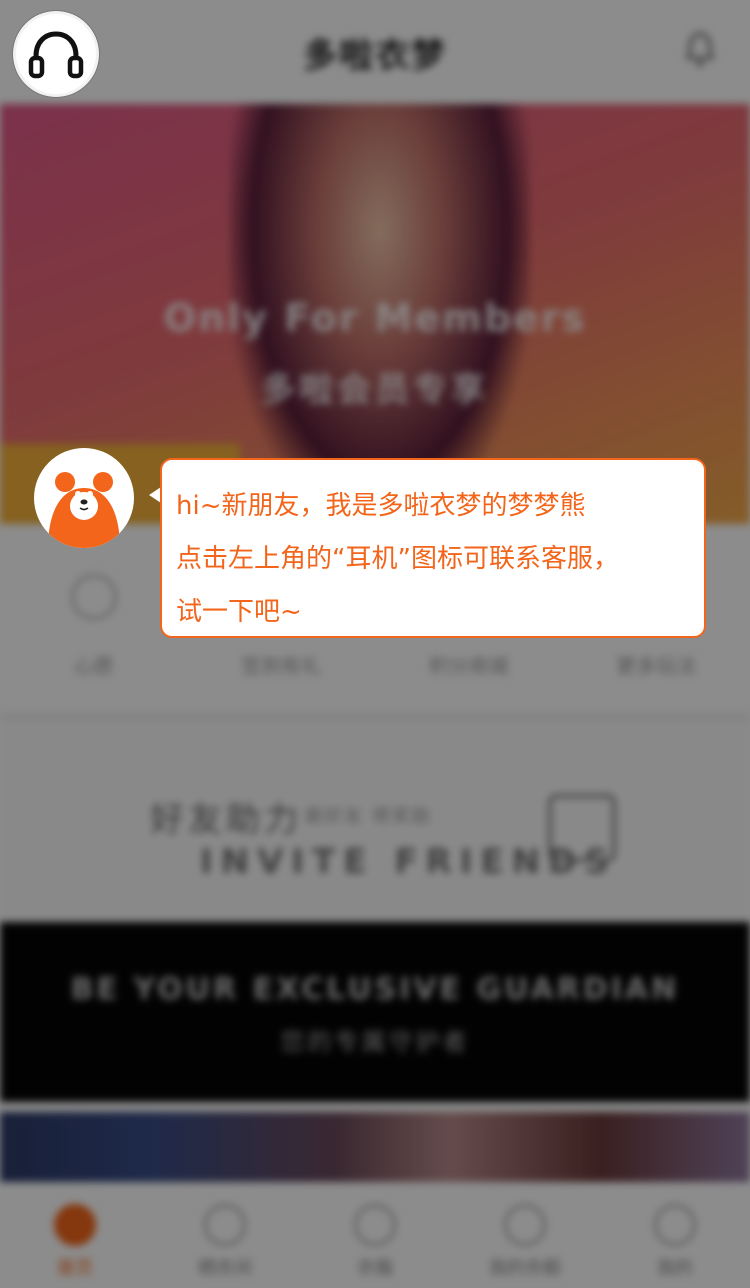  I want to click on guide-line-2: 点击左上角的“耳机”图标可联系客服，, so click(397, 559).